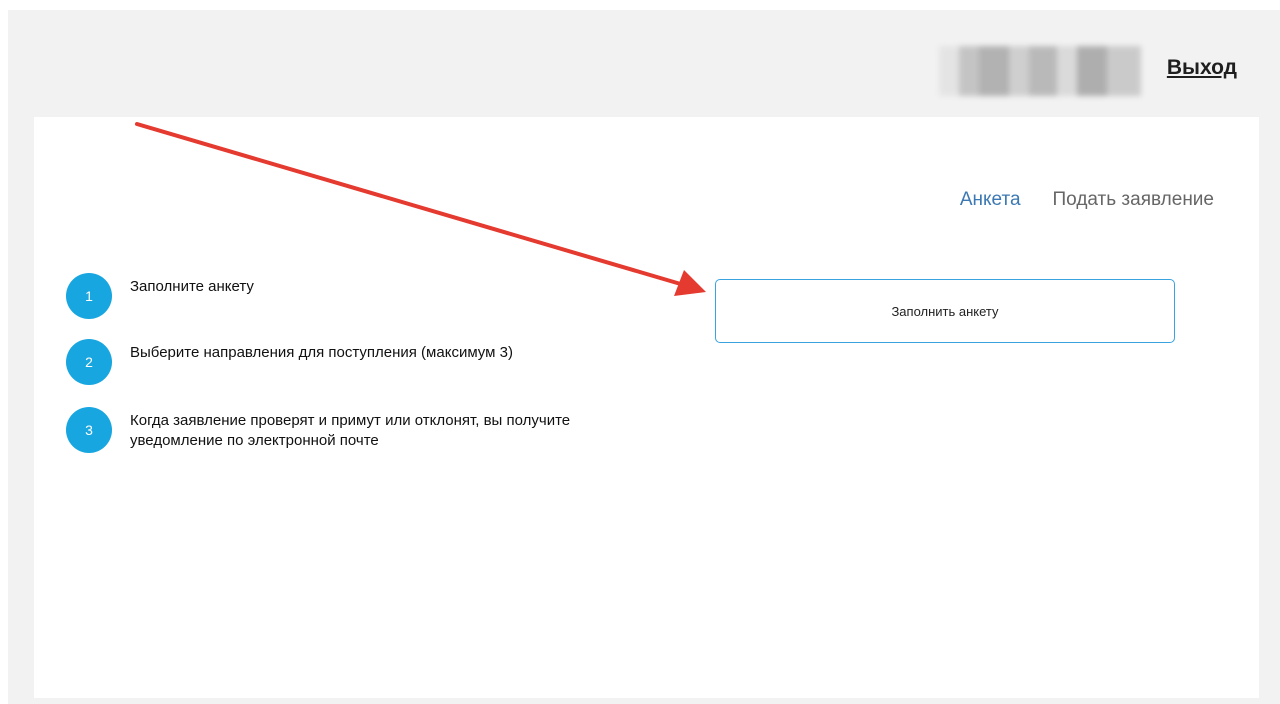 Image resolution: width=1280 pixels, height=704 pixels. I want to click on step-item: 1 Заполните анкету, so click(376, 296).